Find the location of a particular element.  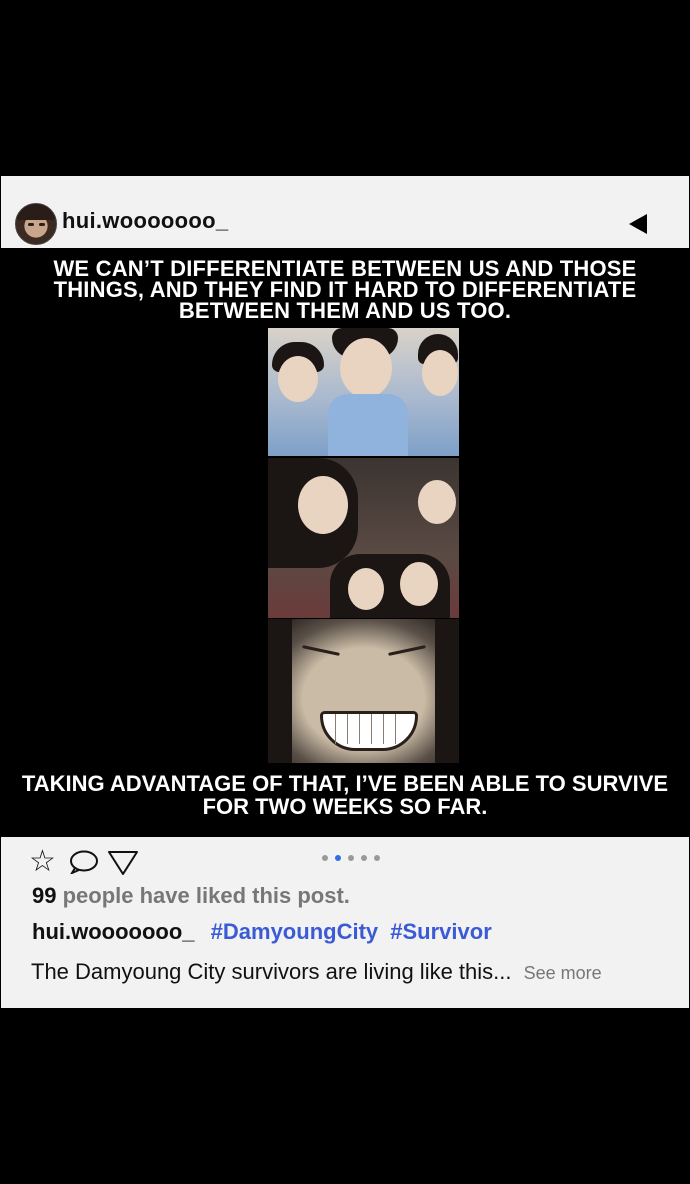

back-arrow-icon is located at coordinates (638, 224).